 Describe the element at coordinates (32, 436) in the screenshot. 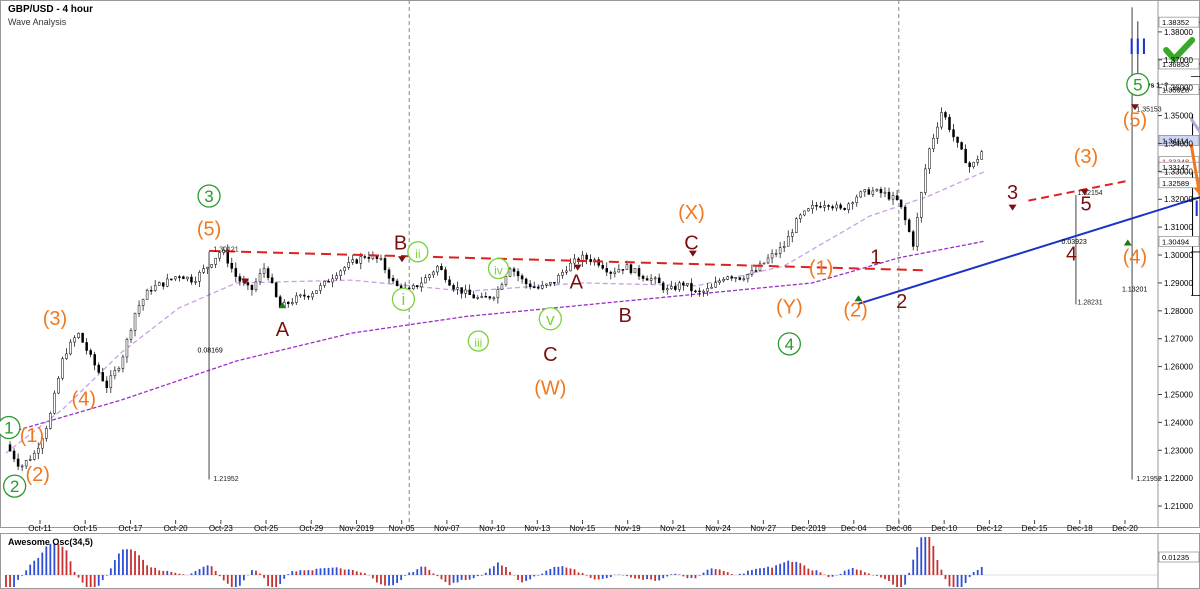

I see `wave-label: (1)` at that location.